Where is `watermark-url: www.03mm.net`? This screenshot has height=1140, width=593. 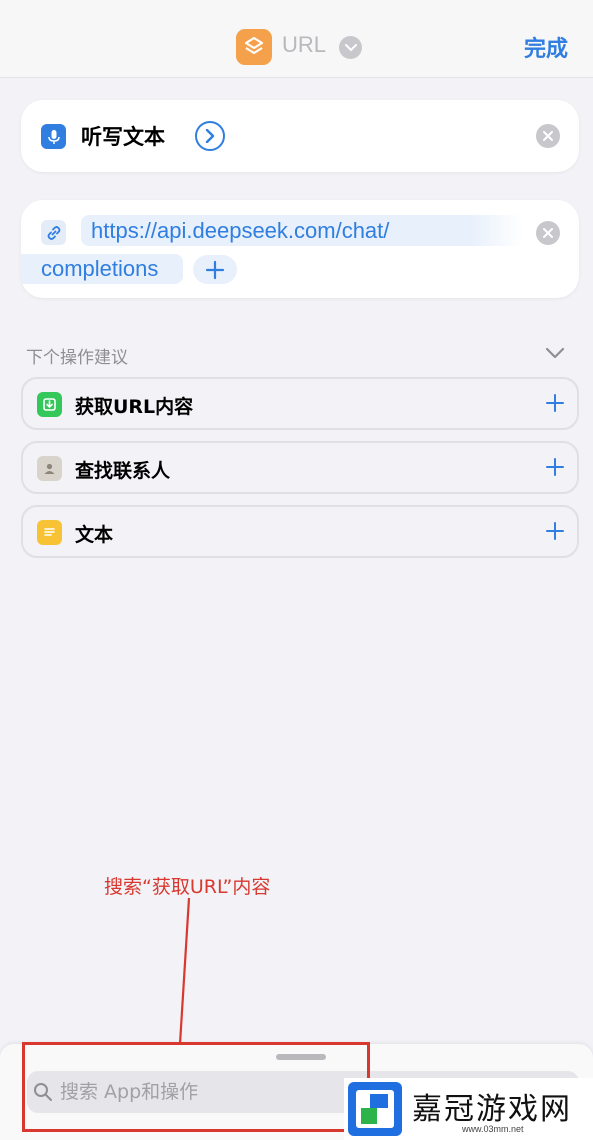
watermark-url: www.03mm.net is located at coordinates (493, 1129).